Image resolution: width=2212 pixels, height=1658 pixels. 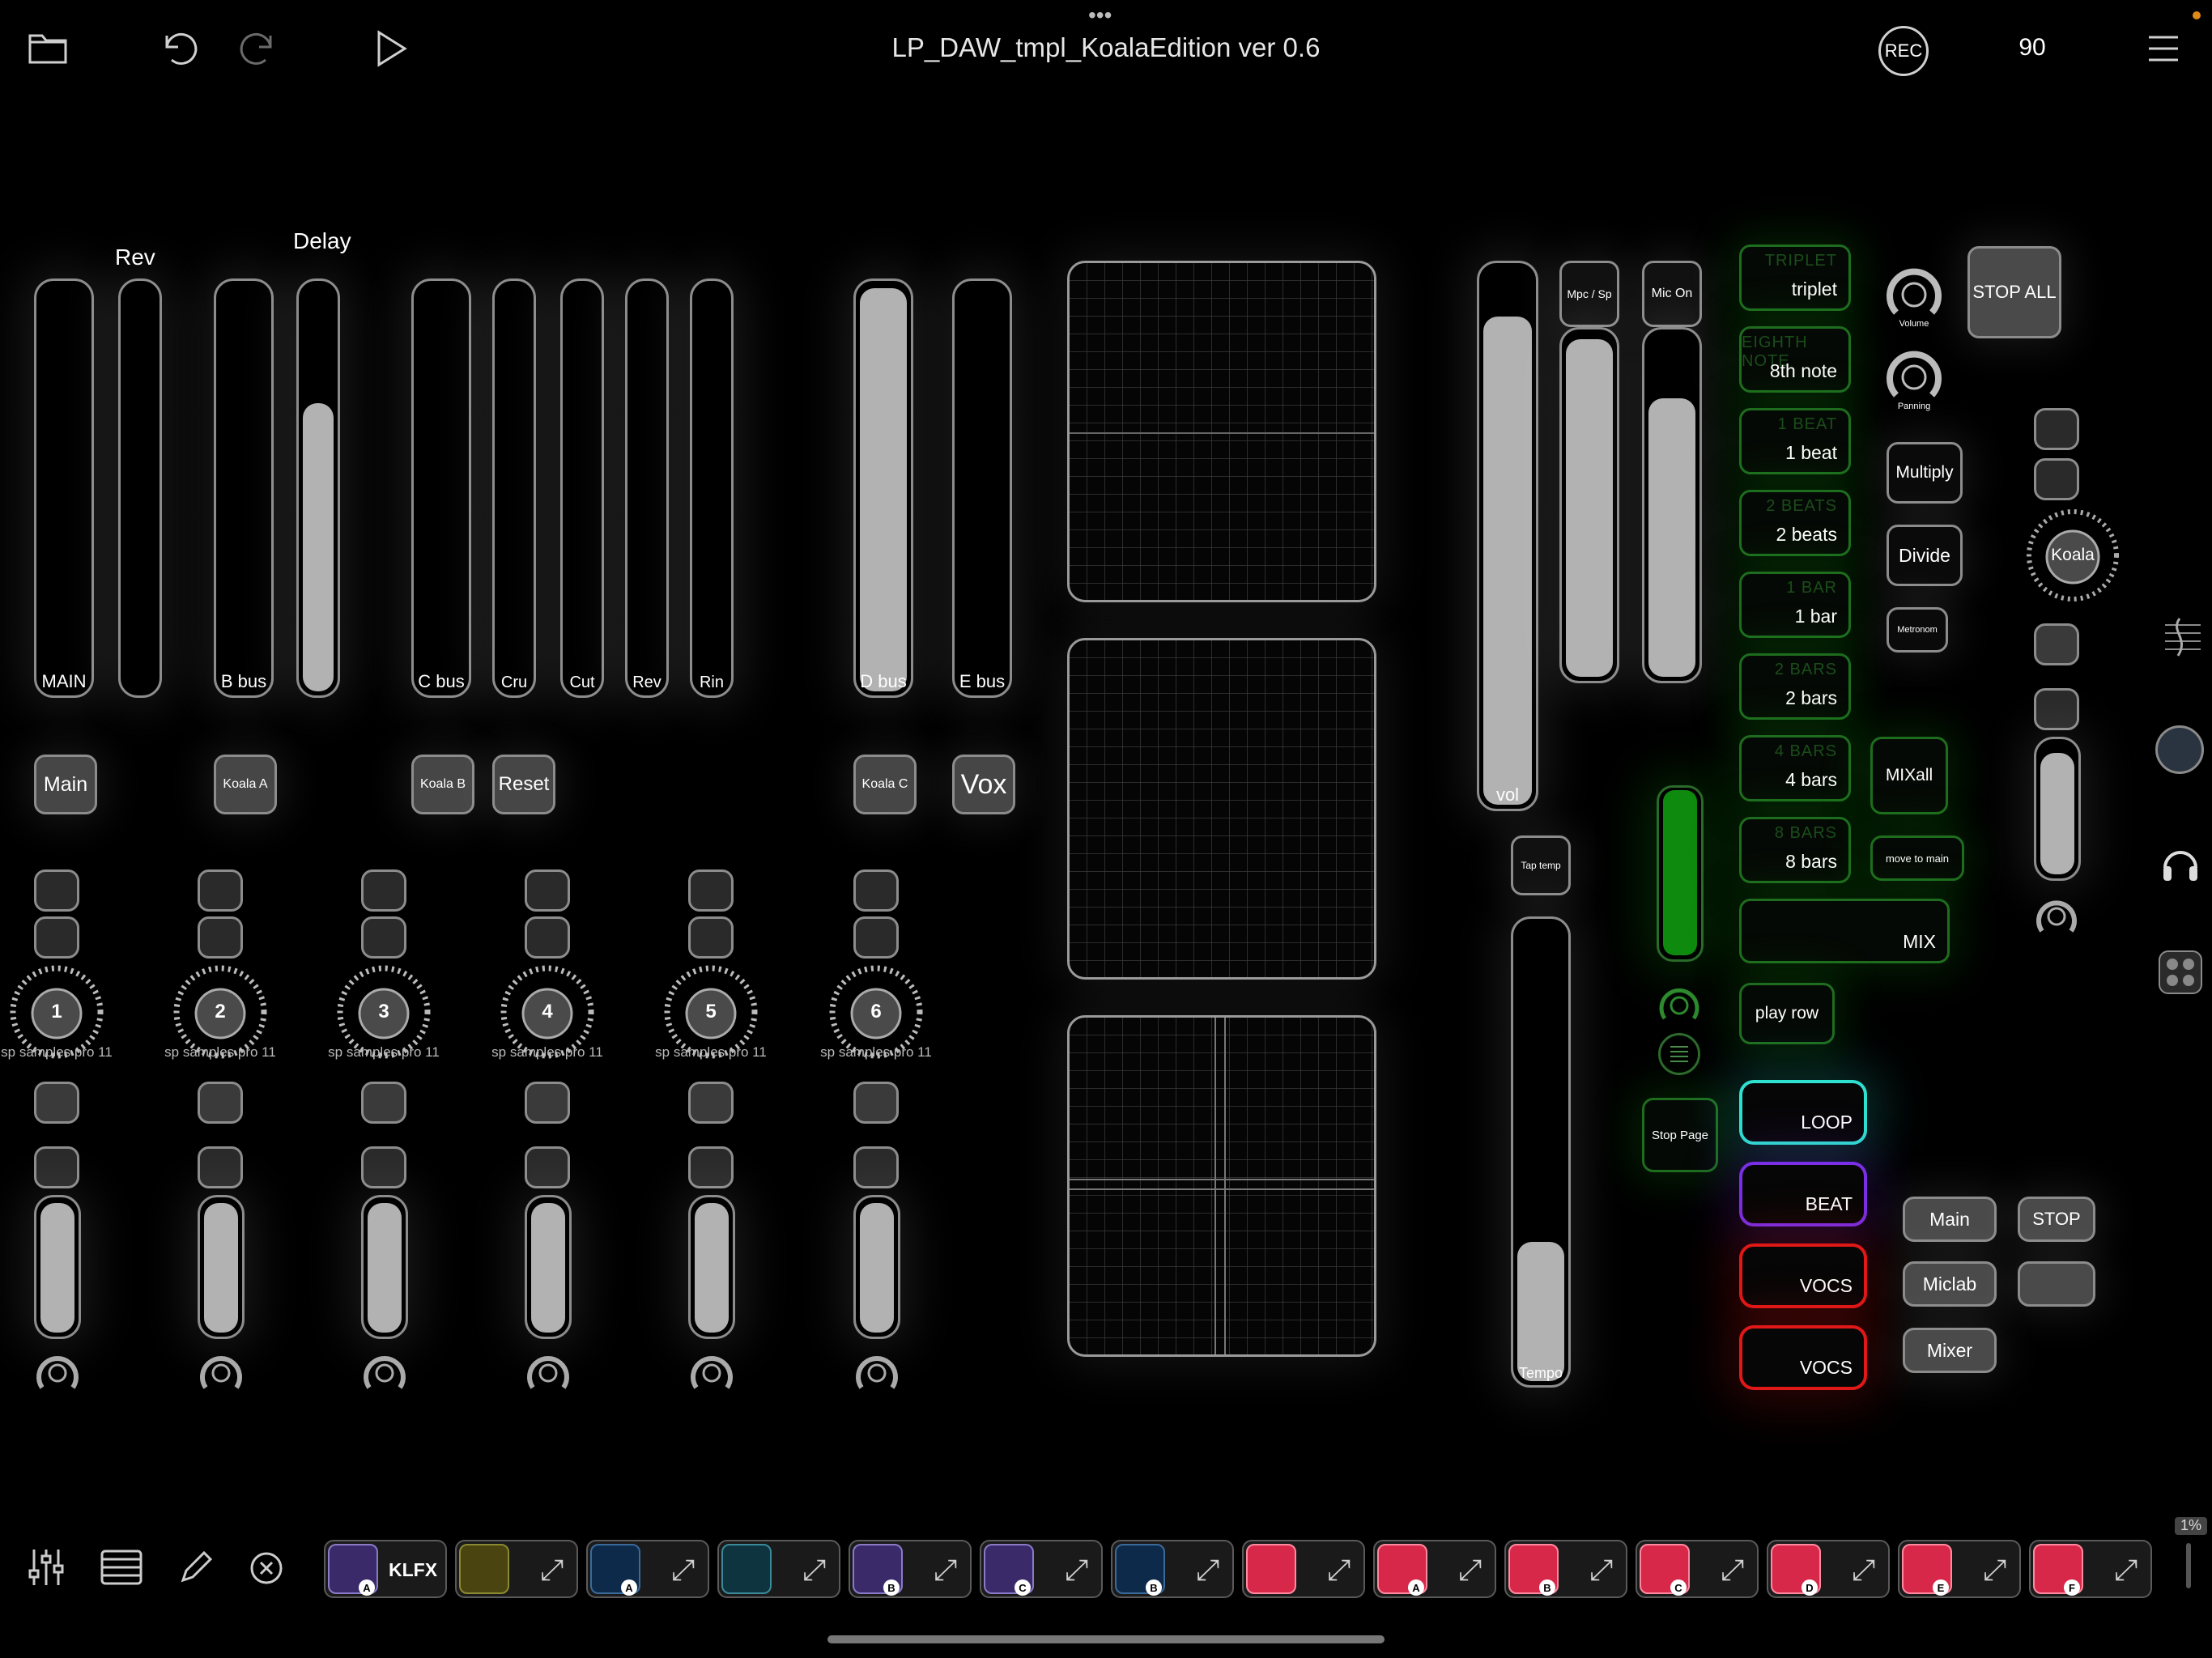 What do you see at coordinates (1795, 359) in the screenshot?
I see `note-button-2: EIGHTH NOTE 8th note` at bounding box center [1795, 359].